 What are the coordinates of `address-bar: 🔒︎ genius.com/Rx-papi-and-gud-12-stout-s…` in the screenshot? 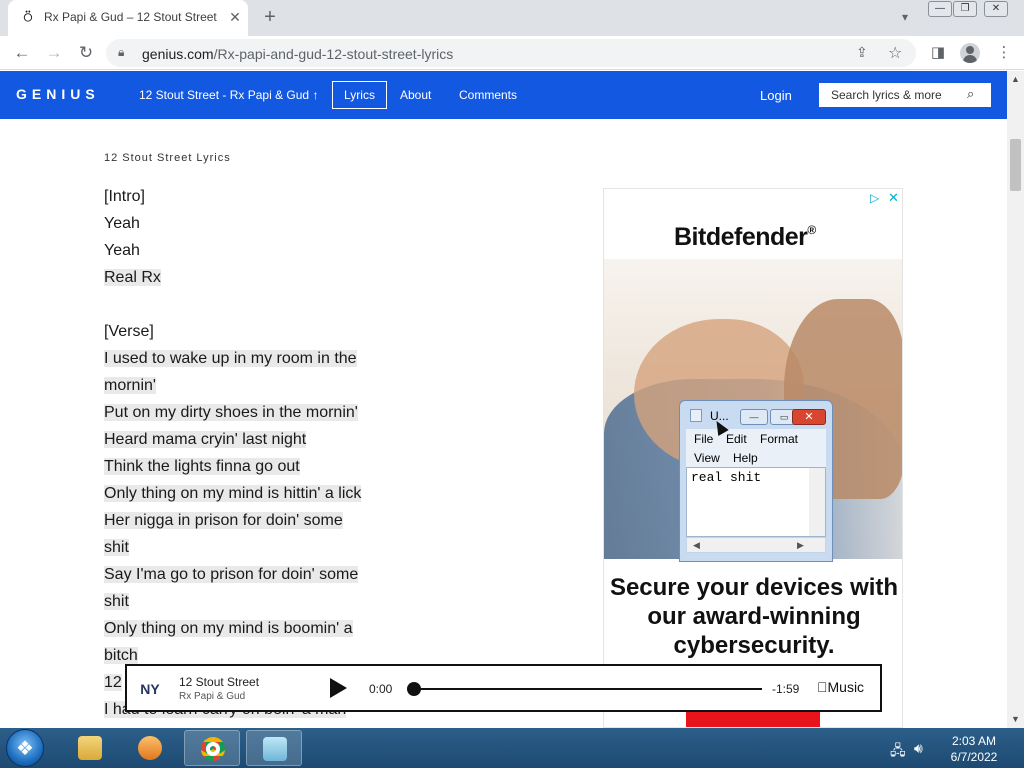 It's located at (511, 53).